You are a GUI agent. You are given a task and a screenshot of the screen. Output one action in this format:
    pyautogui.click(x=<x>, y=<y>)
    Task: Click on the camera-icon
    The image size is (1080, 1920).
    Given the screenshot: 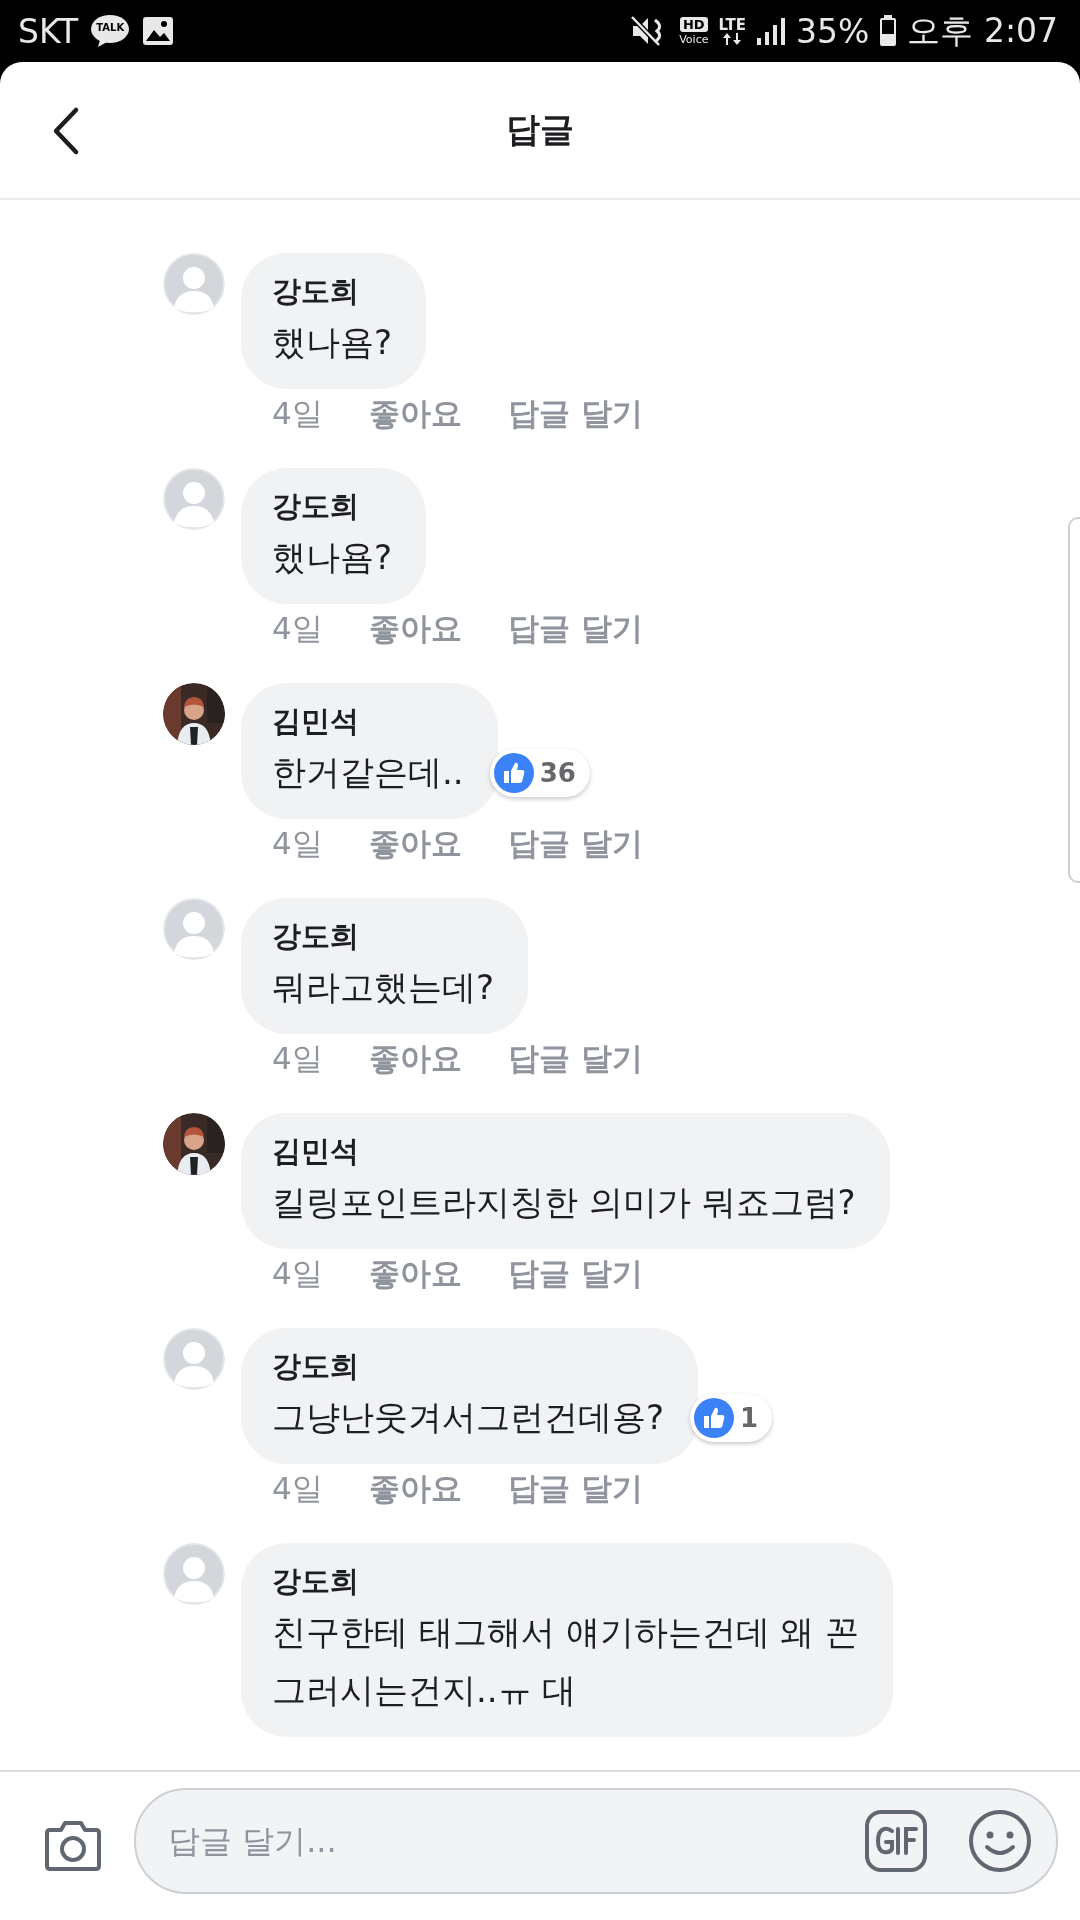 What is the action you would take?
    pyautogui.click(x=73, y=1846)
    